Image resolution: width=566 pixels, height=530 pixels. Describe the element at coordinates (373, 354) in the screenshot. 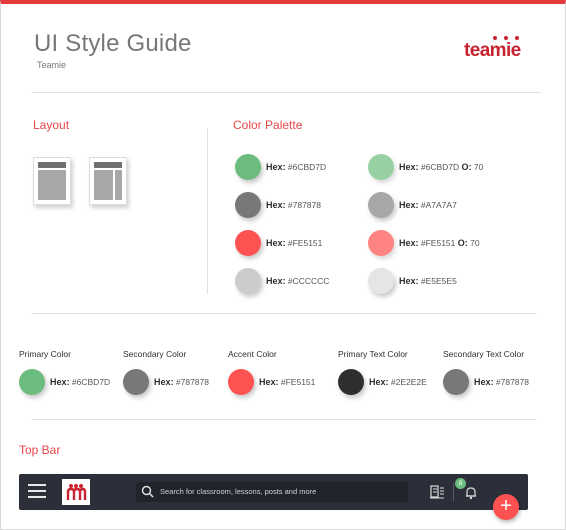

I see `role-label: Primary Text Color` at that location.